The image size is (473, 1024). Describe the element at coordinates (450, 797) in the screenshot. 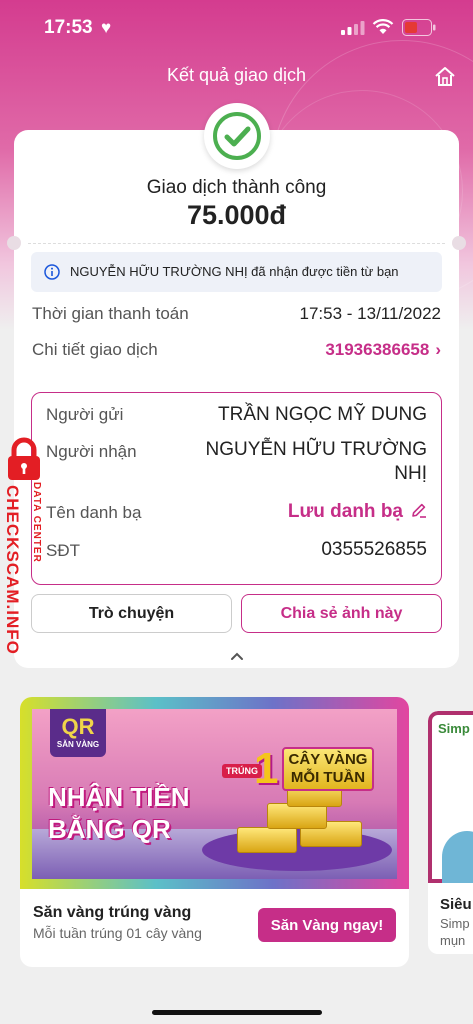

I see `promo2-banner: Simp` at that location.